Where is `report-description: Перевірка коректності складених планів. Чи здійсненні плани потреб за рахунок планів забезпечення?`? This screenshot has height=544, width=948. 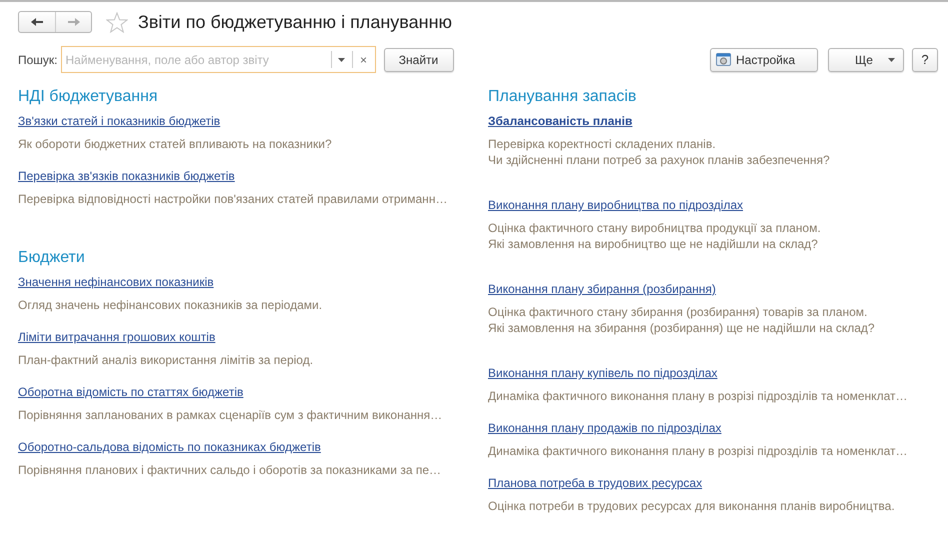 report-description: Перевірка коректності складених планів. Чи здійсненні плани потреб за рахунок планів забезпечення? is located at coordinates (659, 152).